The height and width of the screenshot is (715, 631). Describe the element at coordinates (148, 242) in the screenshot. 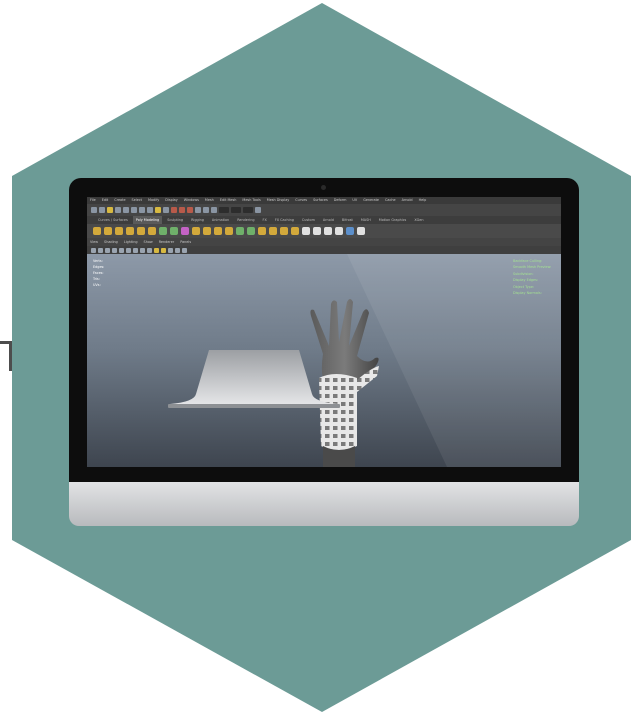

I see `panel-menu-show: Show` at that location.